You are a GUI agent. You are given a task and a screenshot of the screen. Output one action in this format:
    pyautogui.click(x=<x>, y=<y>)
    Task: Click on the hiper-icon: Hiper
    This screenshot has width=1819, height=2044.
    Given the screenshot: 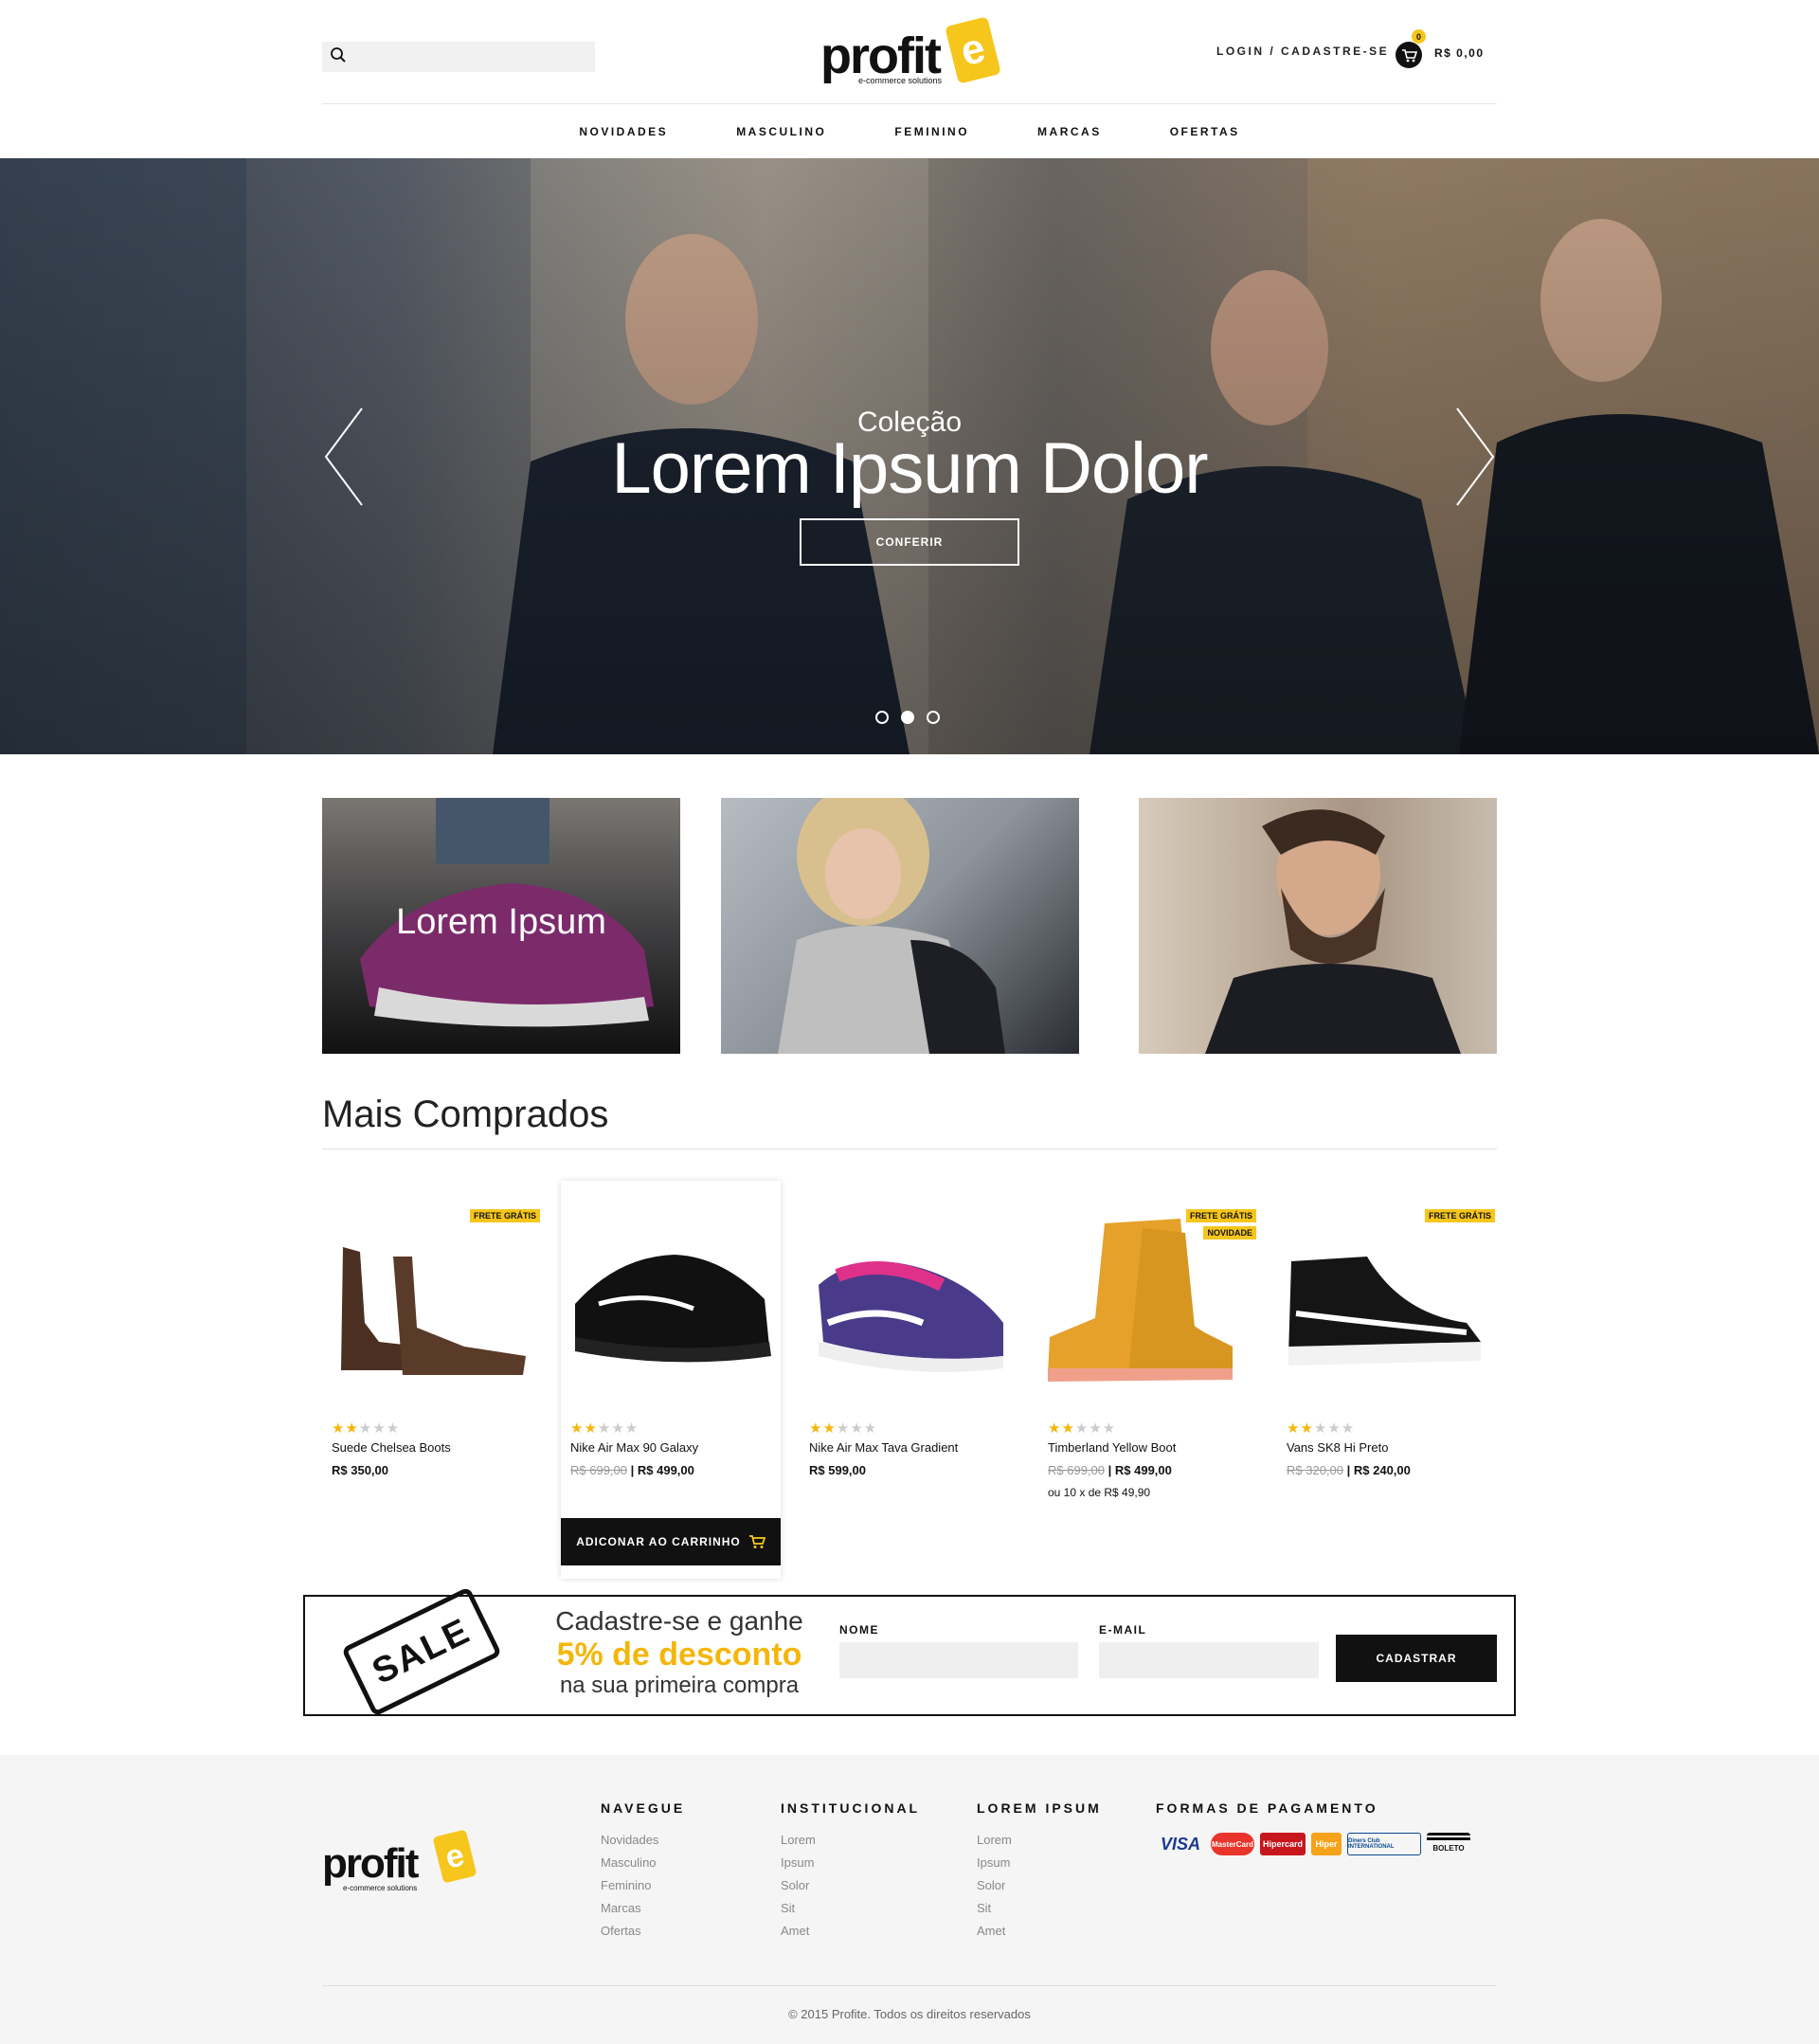 What is the action you would take?
    pyautogui.click(x=1326, y=1844)
    